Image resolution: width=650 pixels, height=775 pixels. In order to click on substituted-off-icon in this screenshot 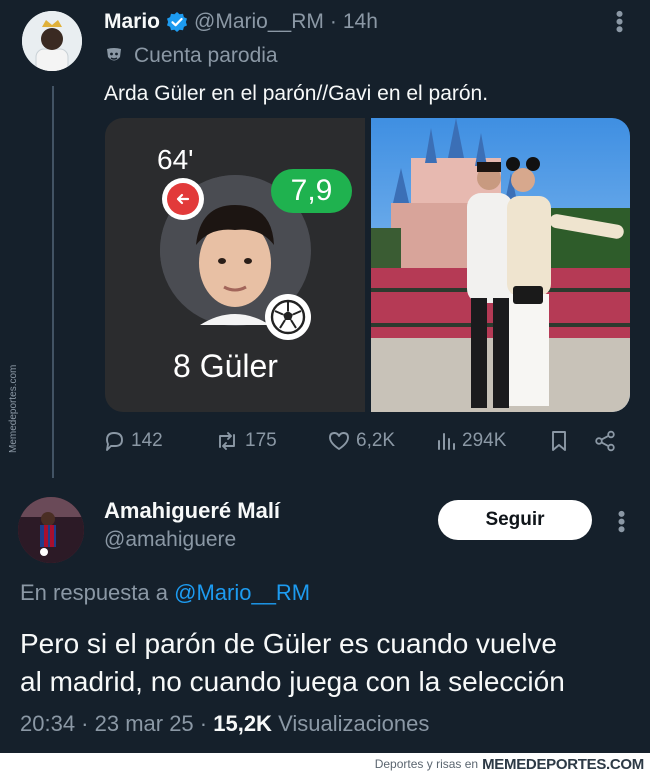, I will do `click(183, 199)`.